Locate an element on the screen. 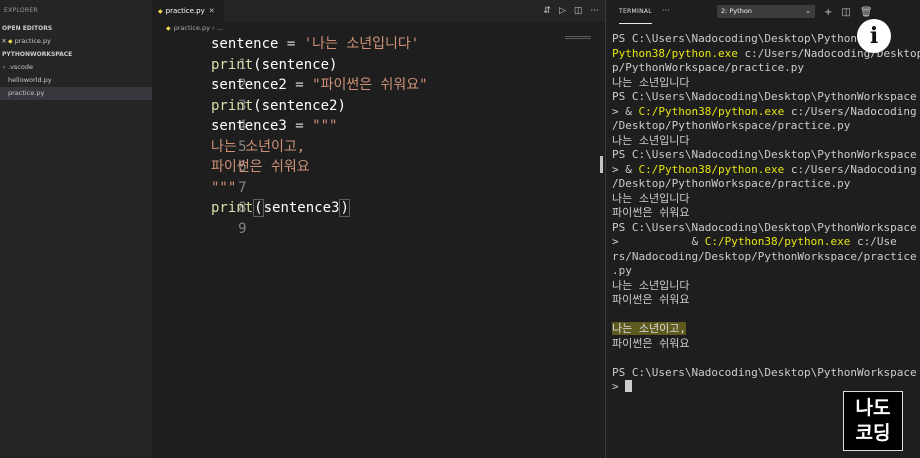 The height and width of the screenshot is (458, 920). terminal-text: c:/Use is located at coordinates (873, 241).